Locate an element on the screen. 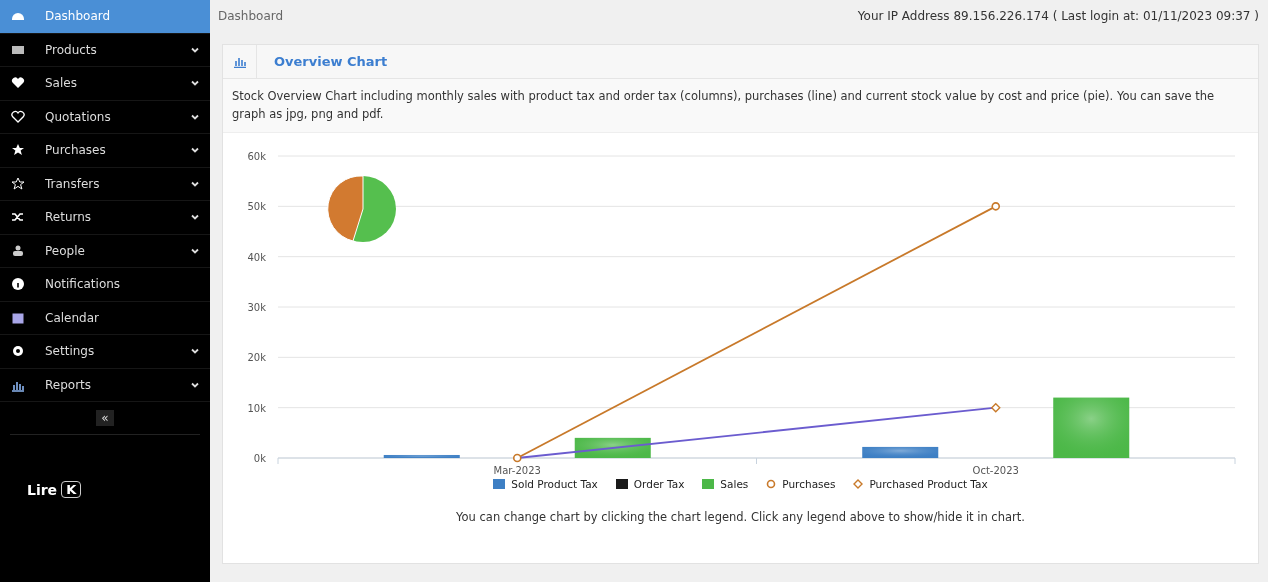 The image size is (1268, 582). x-tick-label: Mar-2023 is located at coordinates (517, 470).